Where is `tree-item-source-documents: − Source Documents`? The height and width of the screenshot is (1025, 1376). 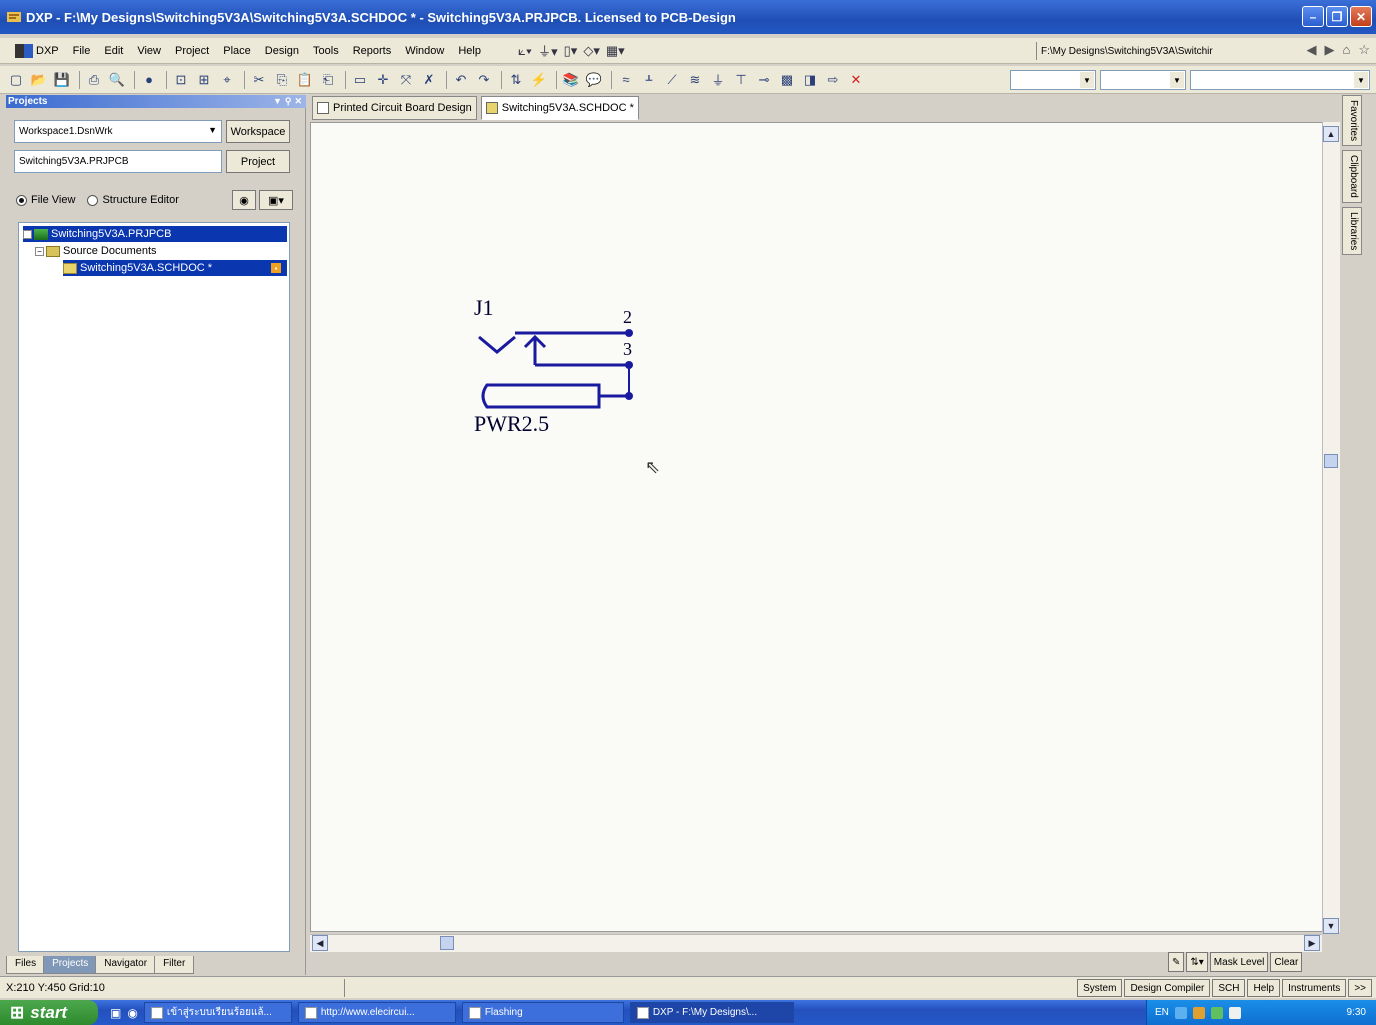 tree-item-source-documents: − Source Documents is located at coordinates (96, 251).